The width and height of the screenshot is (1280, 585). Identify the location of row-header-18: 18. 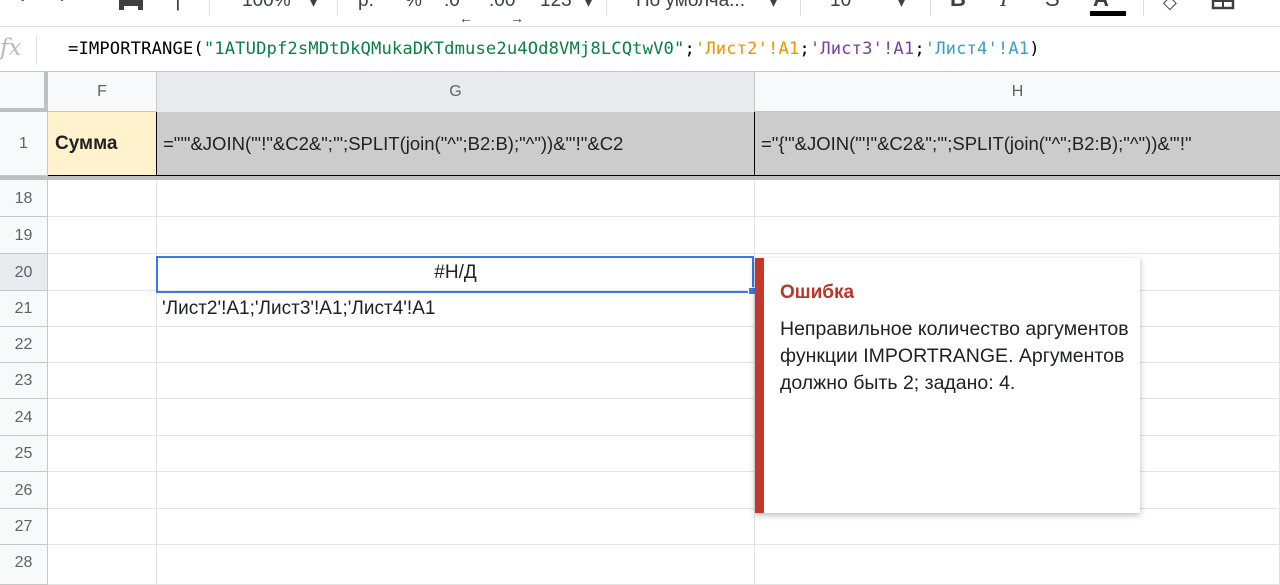
(24, 198).